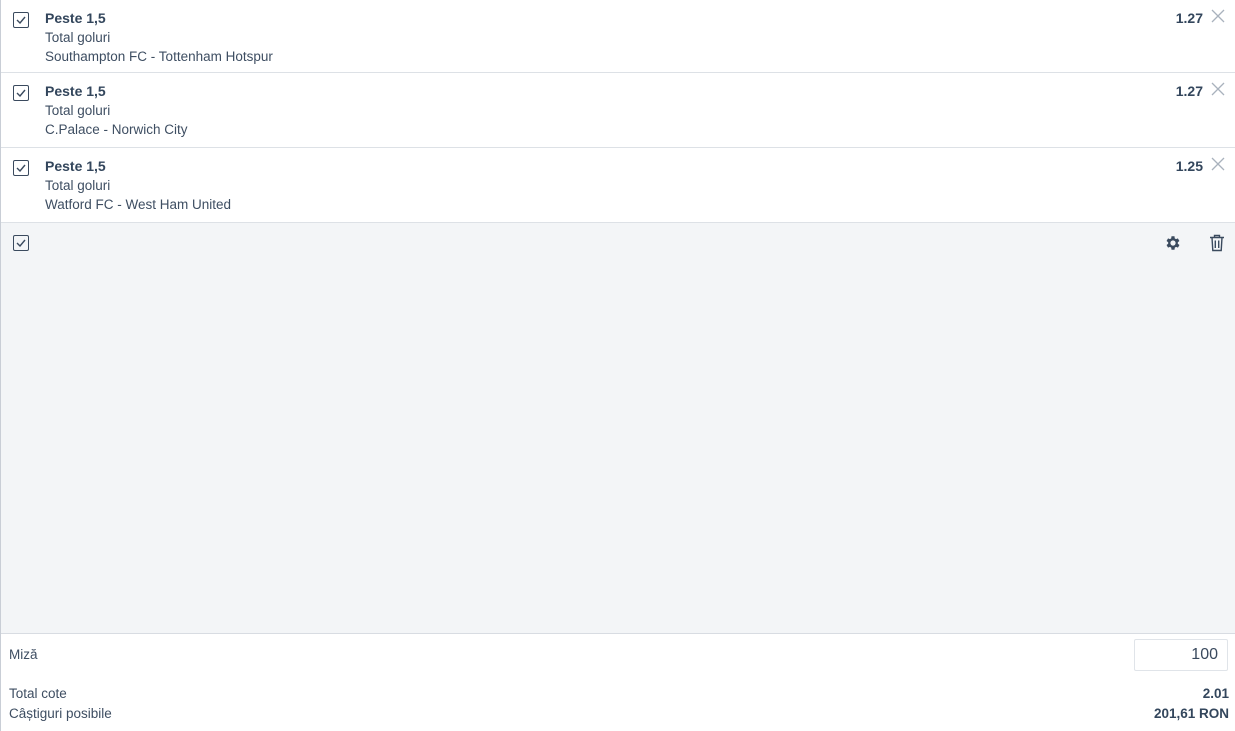  I want to click on bet-match: Watford FC - West Ham United, so click(138, 204).